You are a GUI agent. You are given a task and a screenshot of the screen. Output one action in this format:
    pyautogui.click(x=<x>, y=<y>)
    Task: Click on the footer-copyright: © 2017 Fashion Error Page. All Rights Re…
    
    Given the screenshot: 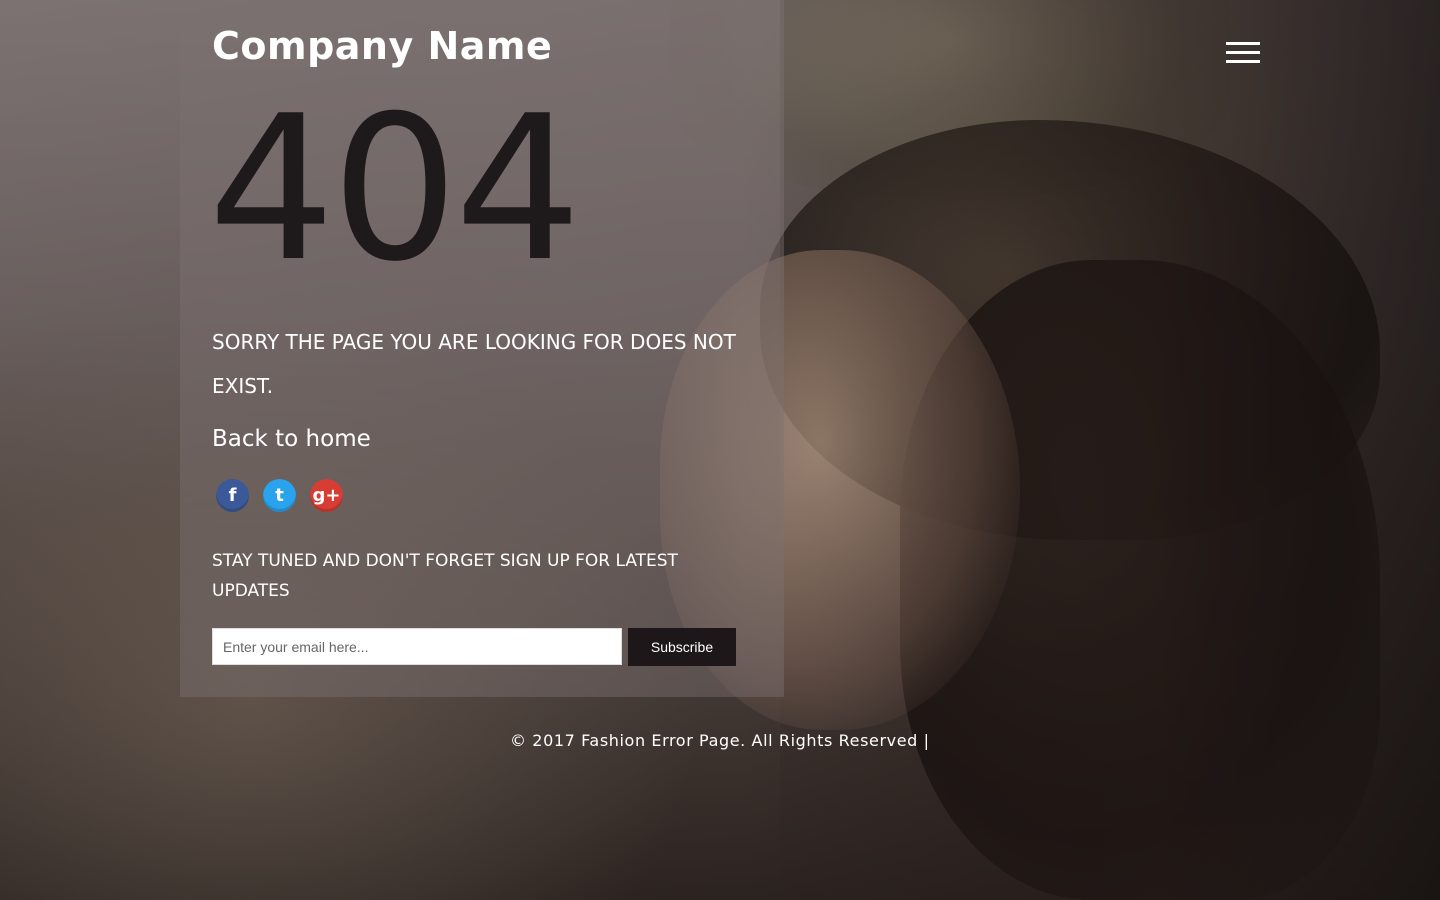 What is the action you would take?
    pyautogui.click(x=720, y=740)
    